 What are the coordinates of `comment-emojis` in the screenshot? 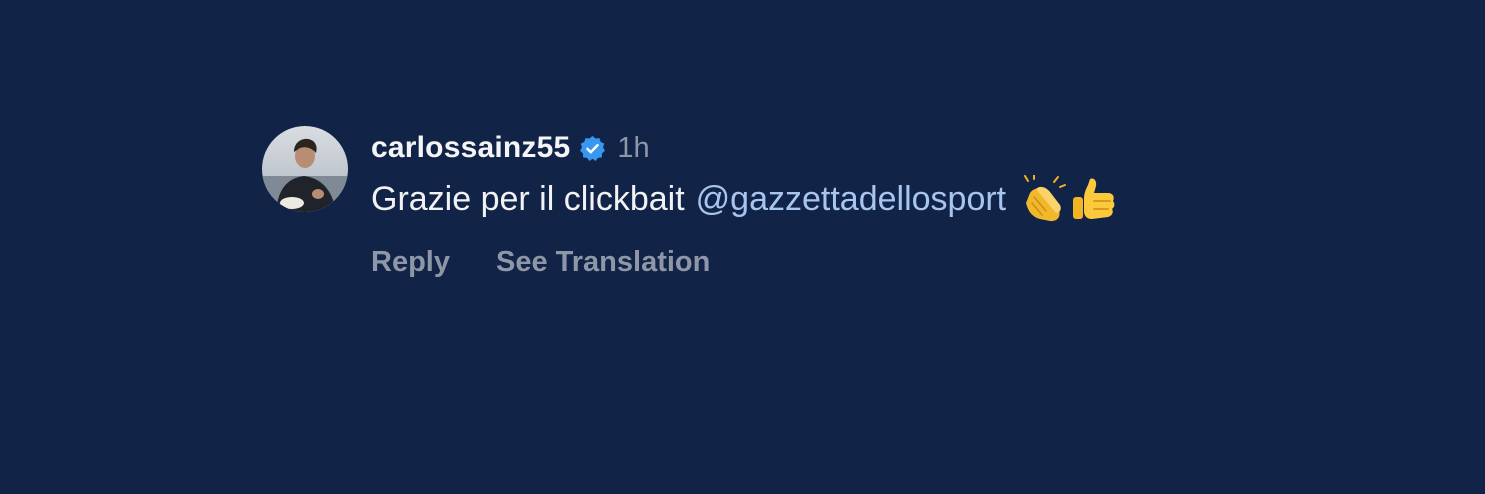 It's located at (1069, 199).